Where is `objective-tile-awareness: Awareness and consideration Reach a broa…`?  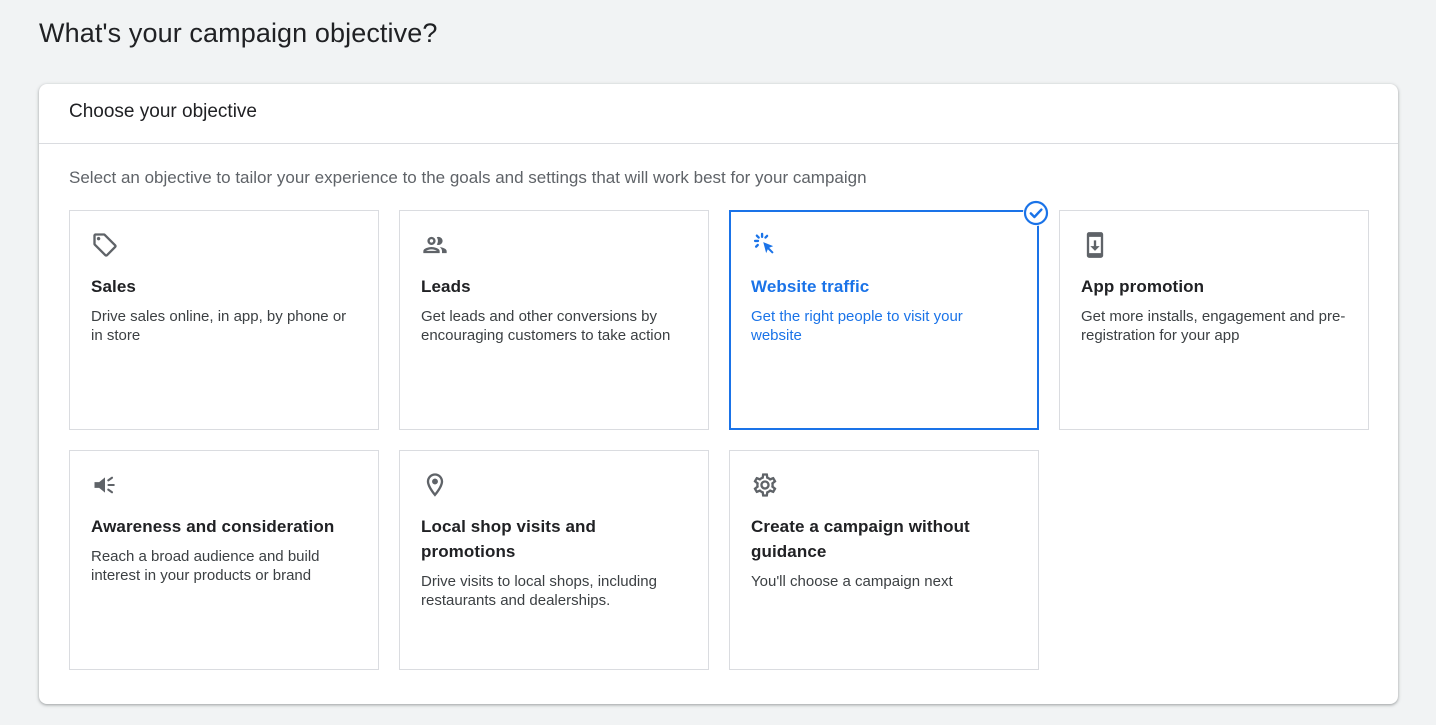 objective-tile-awareness: Awareness and consideration Reach a broa… is located at coordinates (224, 560).